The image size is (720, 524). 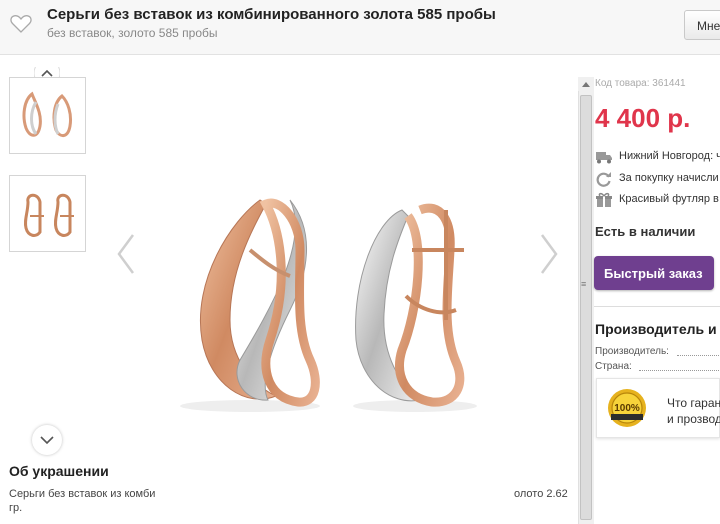 I want to click on product-code: Код товара: 361441, so click(x=640, y=83).